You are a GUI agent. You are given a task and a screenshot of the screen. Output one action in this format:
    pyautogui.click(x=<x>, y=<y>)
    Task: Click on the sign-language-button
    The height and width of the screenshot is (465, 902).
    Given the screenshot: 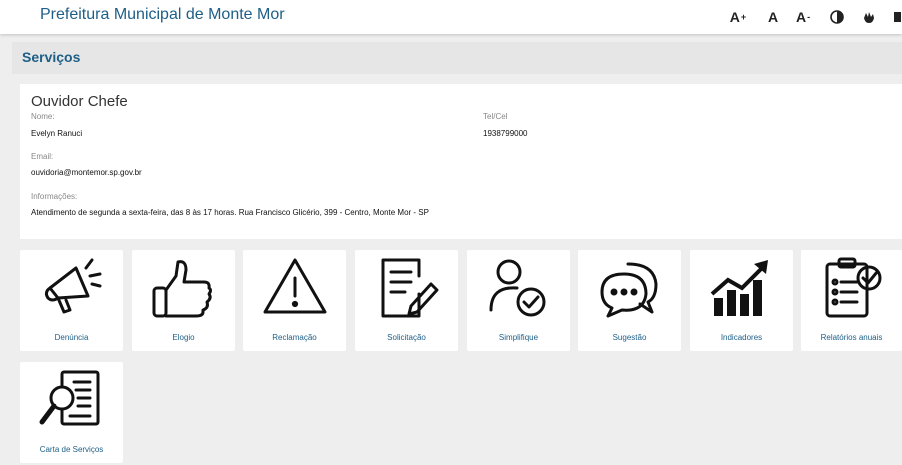 What is the action you would take?
    pyautogui.click(x=869, y=17)
    